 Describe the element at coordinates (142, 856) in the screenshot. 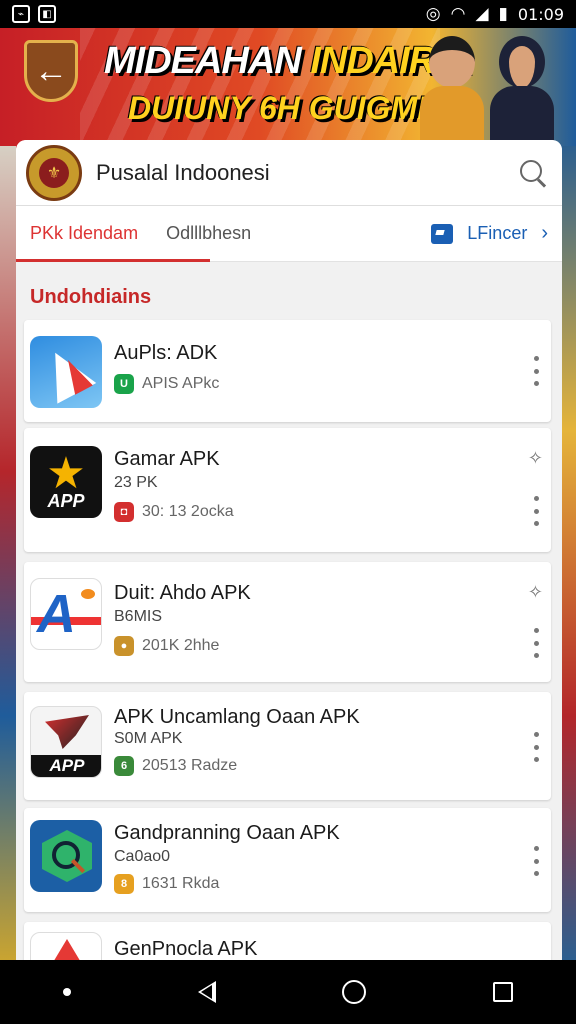

I see `app-size: Ca0ao0` at that location.